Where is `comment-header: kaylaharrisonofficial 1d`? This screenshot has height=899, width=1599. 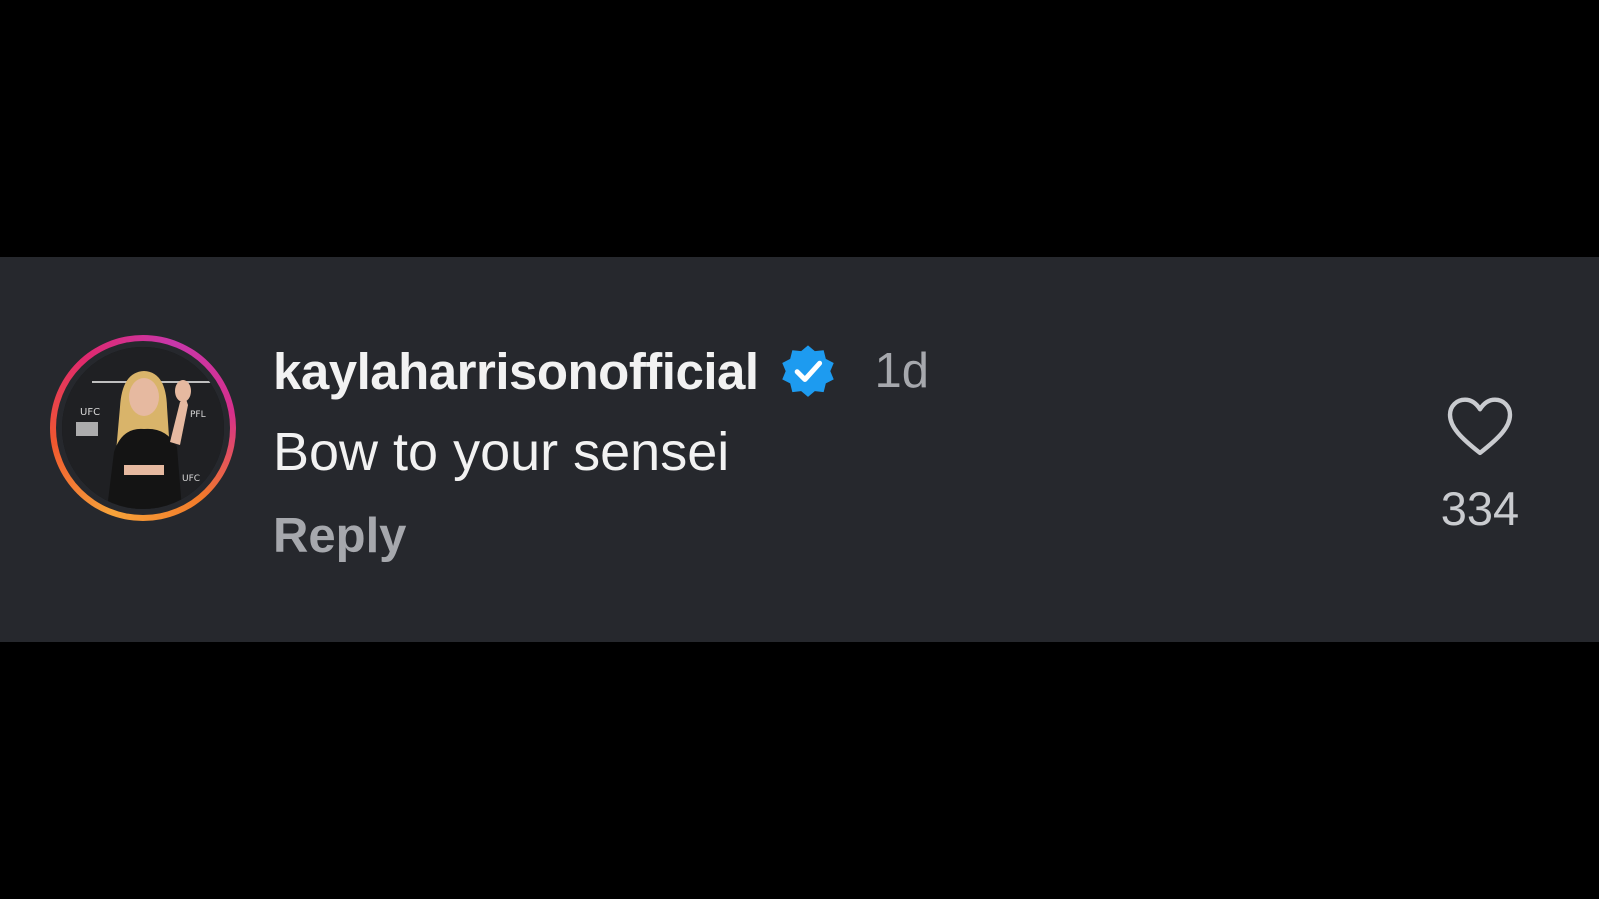
comment-header: kaylaharrisonofficial 1d is located at coordinates (601, 371).